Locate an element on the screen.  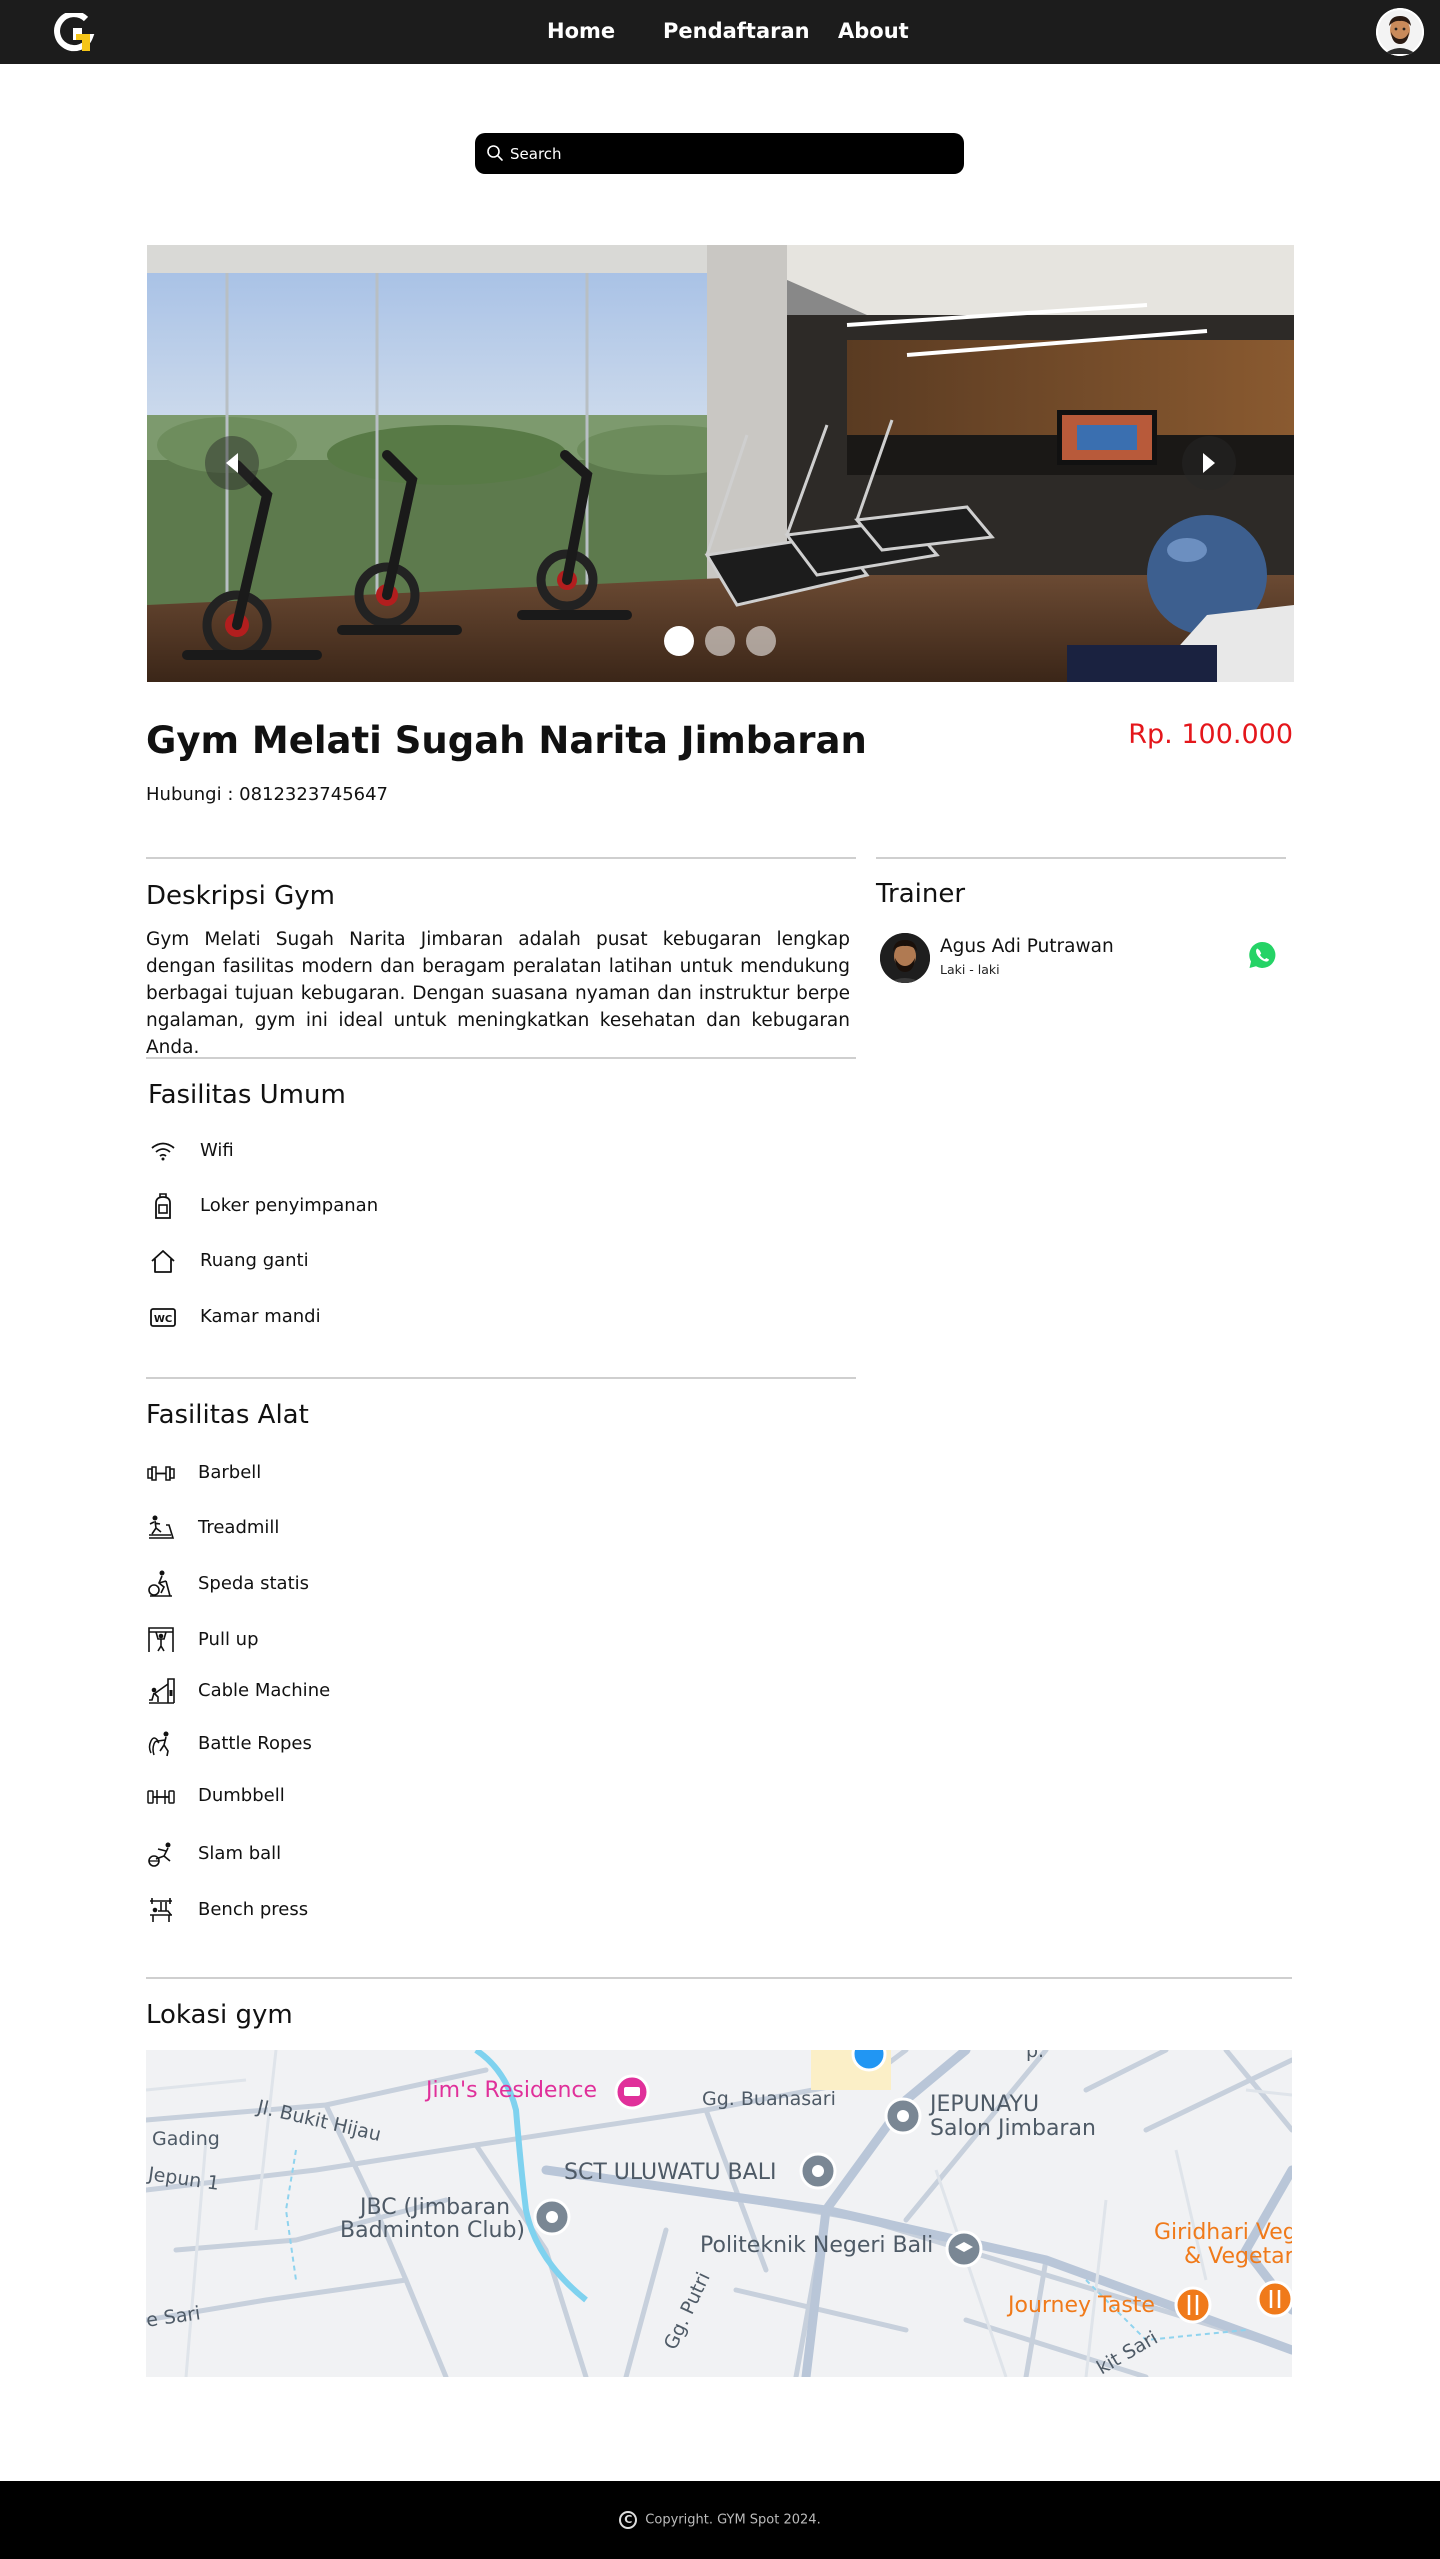
map-label: Salon Jimbaran is located at coordinates (1013, 2128).